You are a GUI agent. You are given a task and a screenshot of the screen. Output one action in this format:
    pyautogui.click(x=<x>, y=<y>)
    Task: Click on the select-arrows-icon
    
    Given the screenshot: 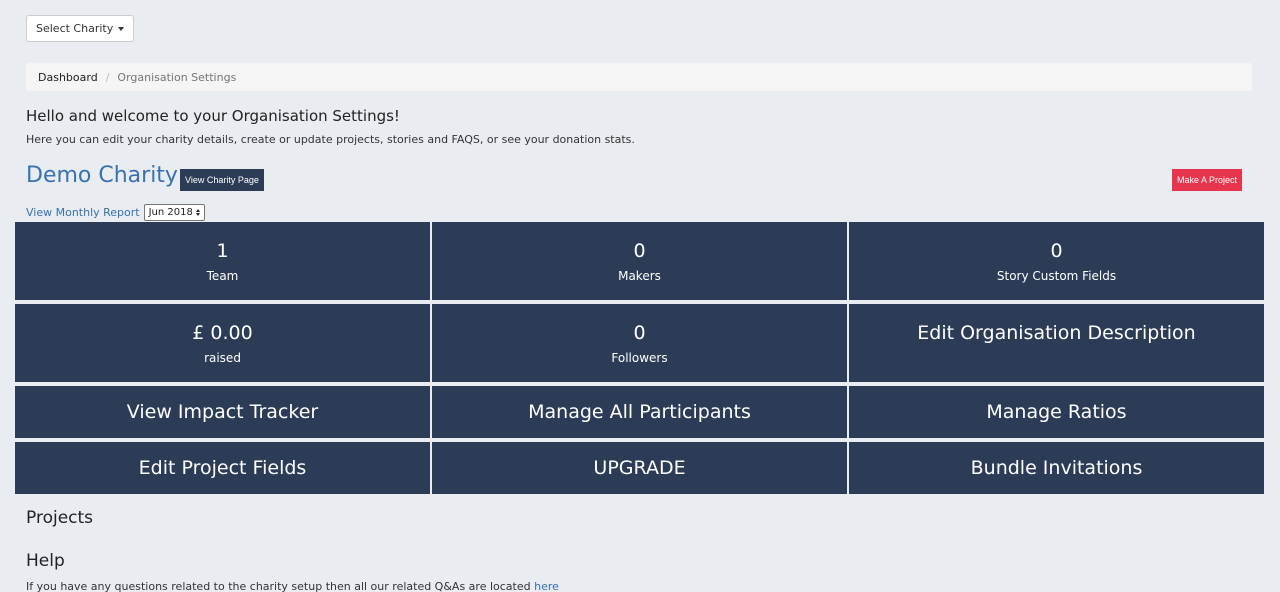 What is the action you would take?
    pyautogui.click(x=197, y=212)
    